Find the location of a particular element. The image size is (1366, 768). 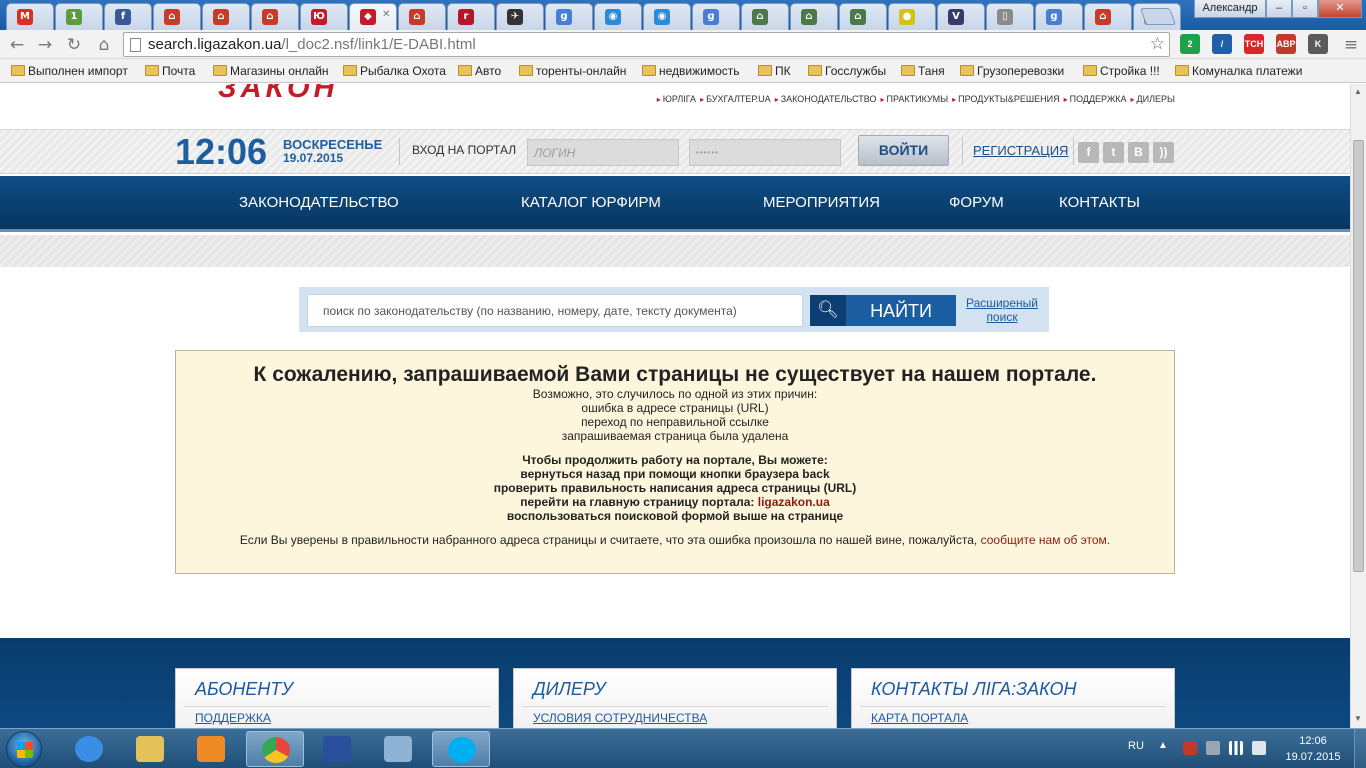

nav-item-forum: ФОРУМ is located at coordinates (976, 202).